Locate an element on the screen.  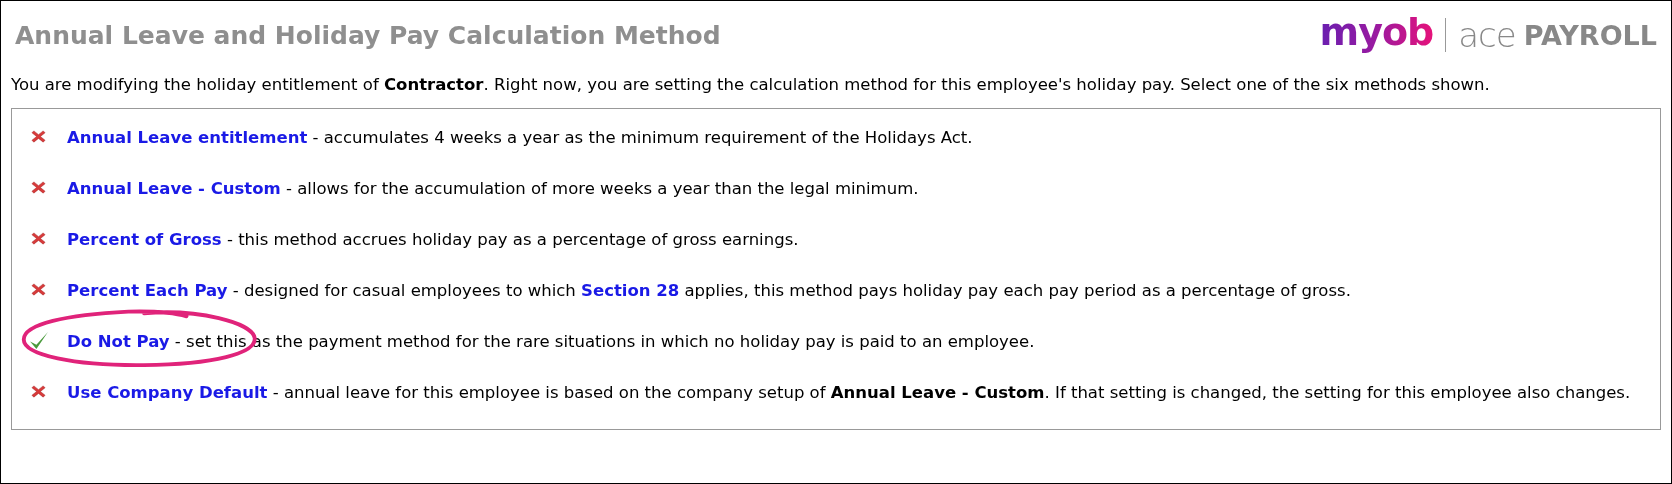
method-description: Annual Leave - Custom - allows for the accumulation of more weeks a year than the legal minimum. is located at coordinates (493, 189).